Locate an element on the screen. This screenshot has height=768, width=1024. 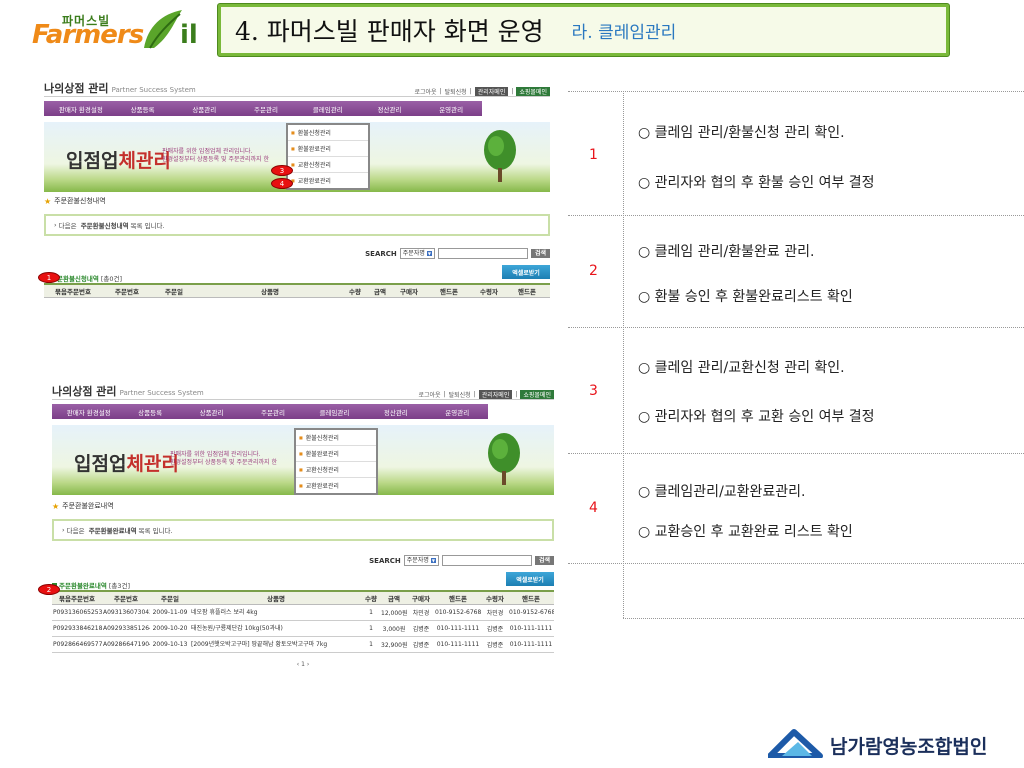
logo-text-end: il is located at coordinates (189, 35).